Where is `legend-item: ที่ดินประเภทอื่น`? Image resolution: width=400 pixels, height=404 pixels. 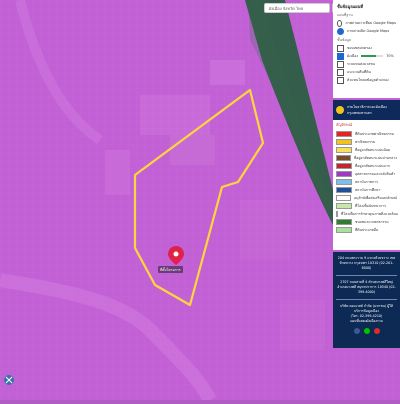 legend-item: ที่ดินประเภทอื่น is located at coordinates (366, 230).